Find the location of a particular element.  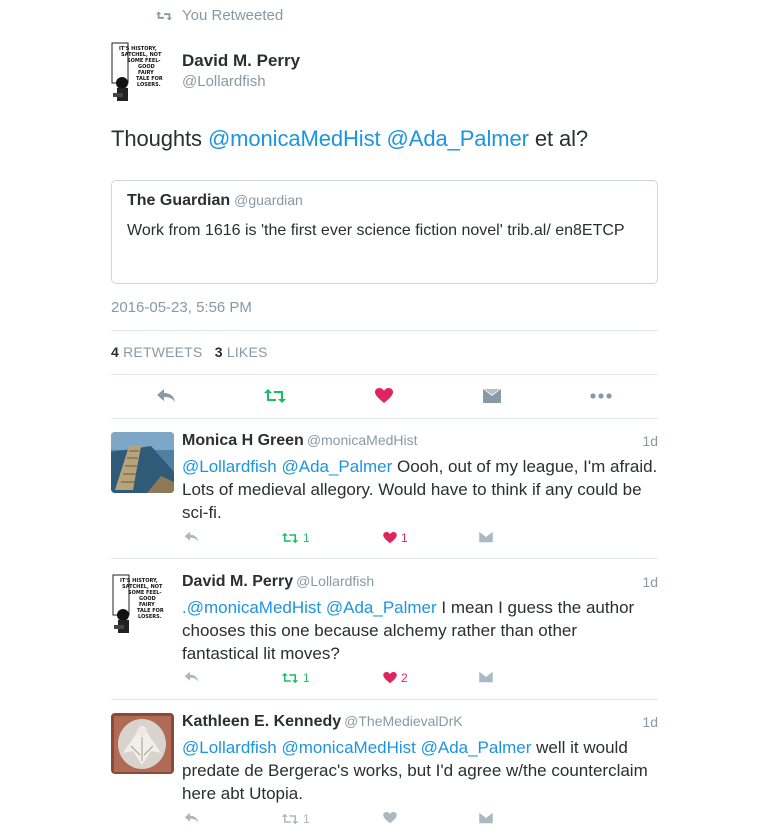

retweets-count: 4 is located at coordinates (115, 352).